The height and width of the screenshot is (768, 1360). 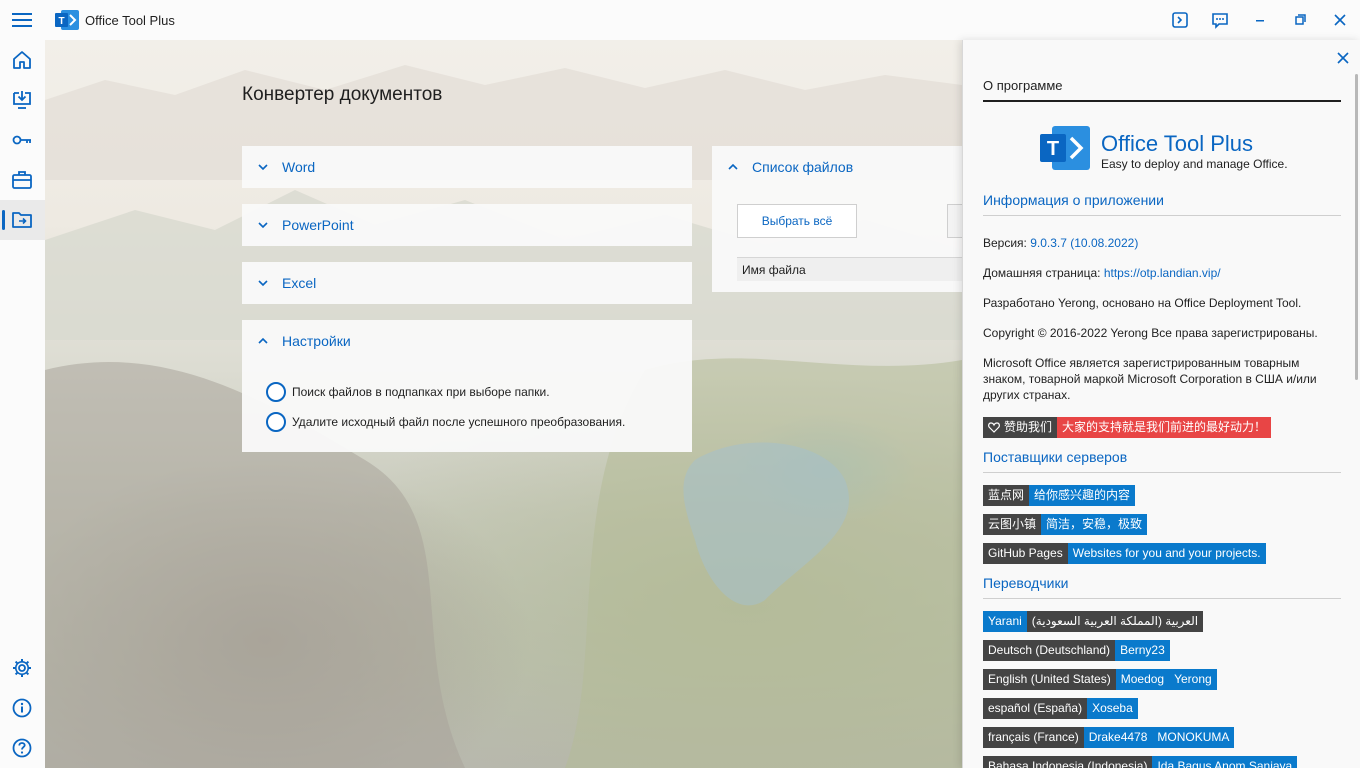 What do you see at coordinates (342, 94) in the screenshot?
I see `page-title: Конвертер документов` at bounding box center [342, 94].